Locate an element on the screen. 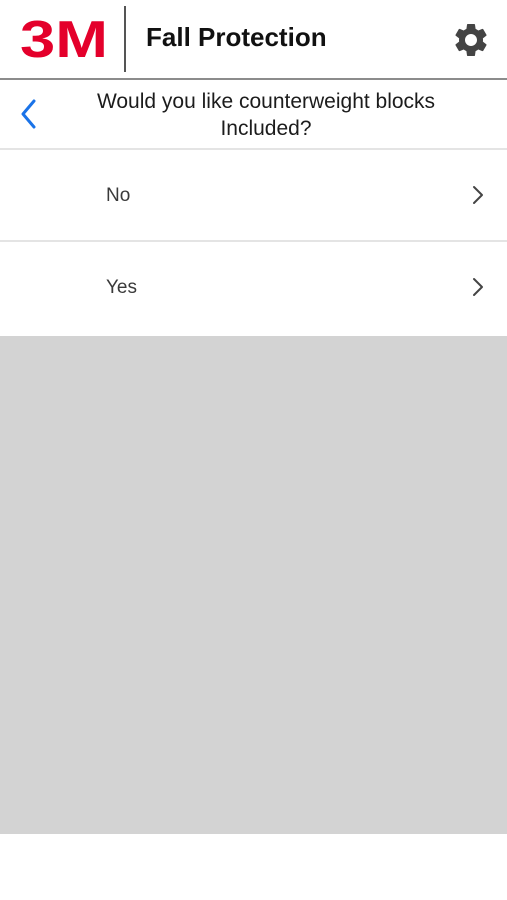 Image resolution: width=507 pixels, height=900 pixels. chevron-left-icon is located at coordinates (28, 114).